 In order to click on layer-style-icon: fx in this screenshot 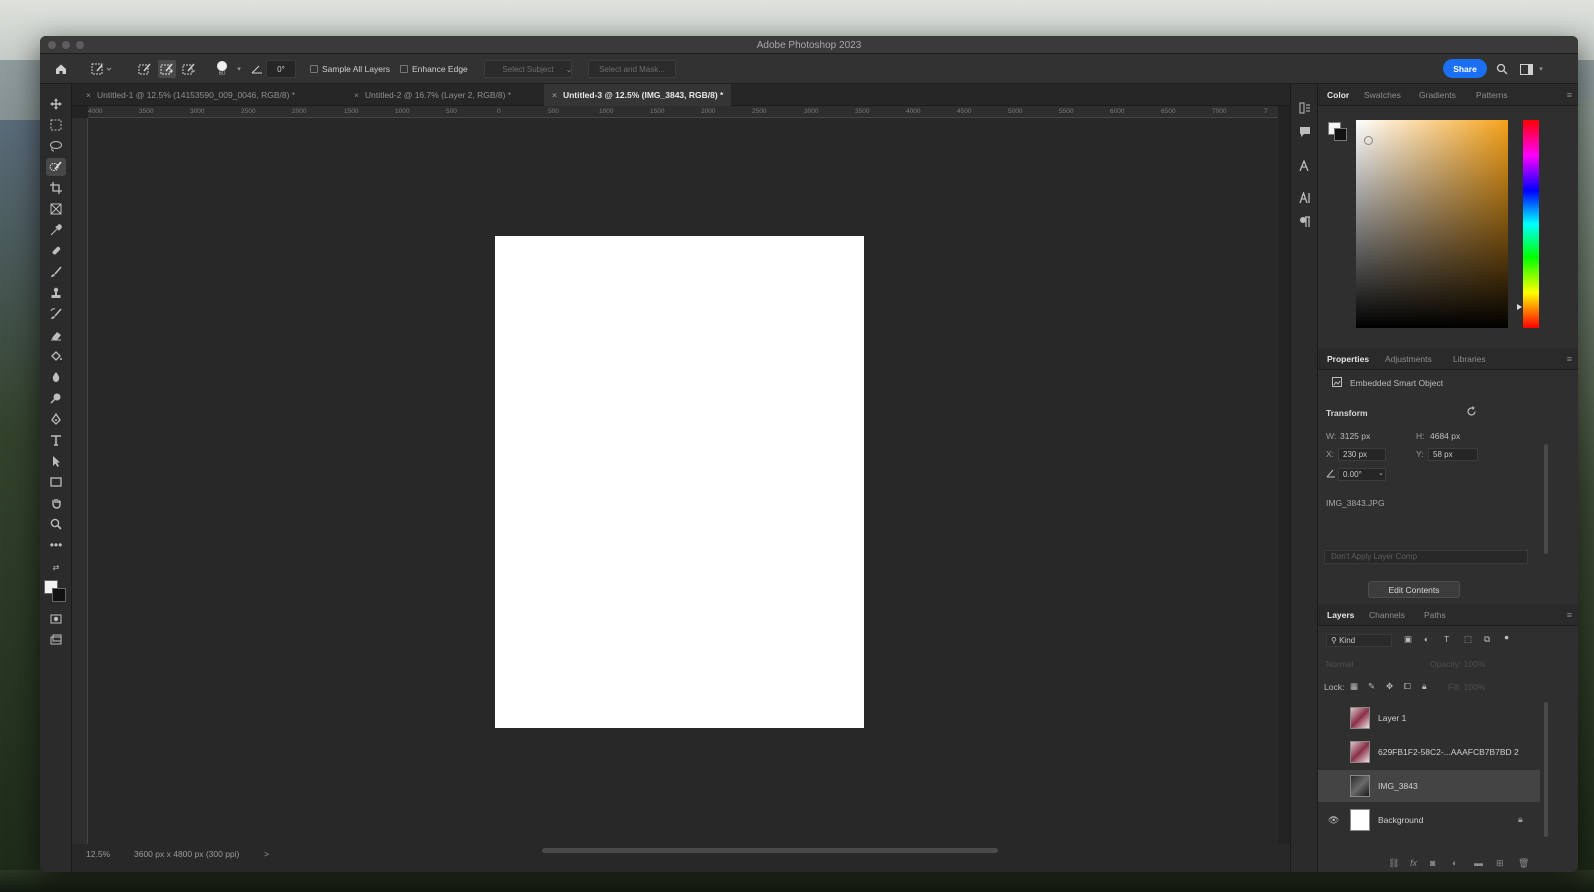, I will do `click(1413, 863)`.